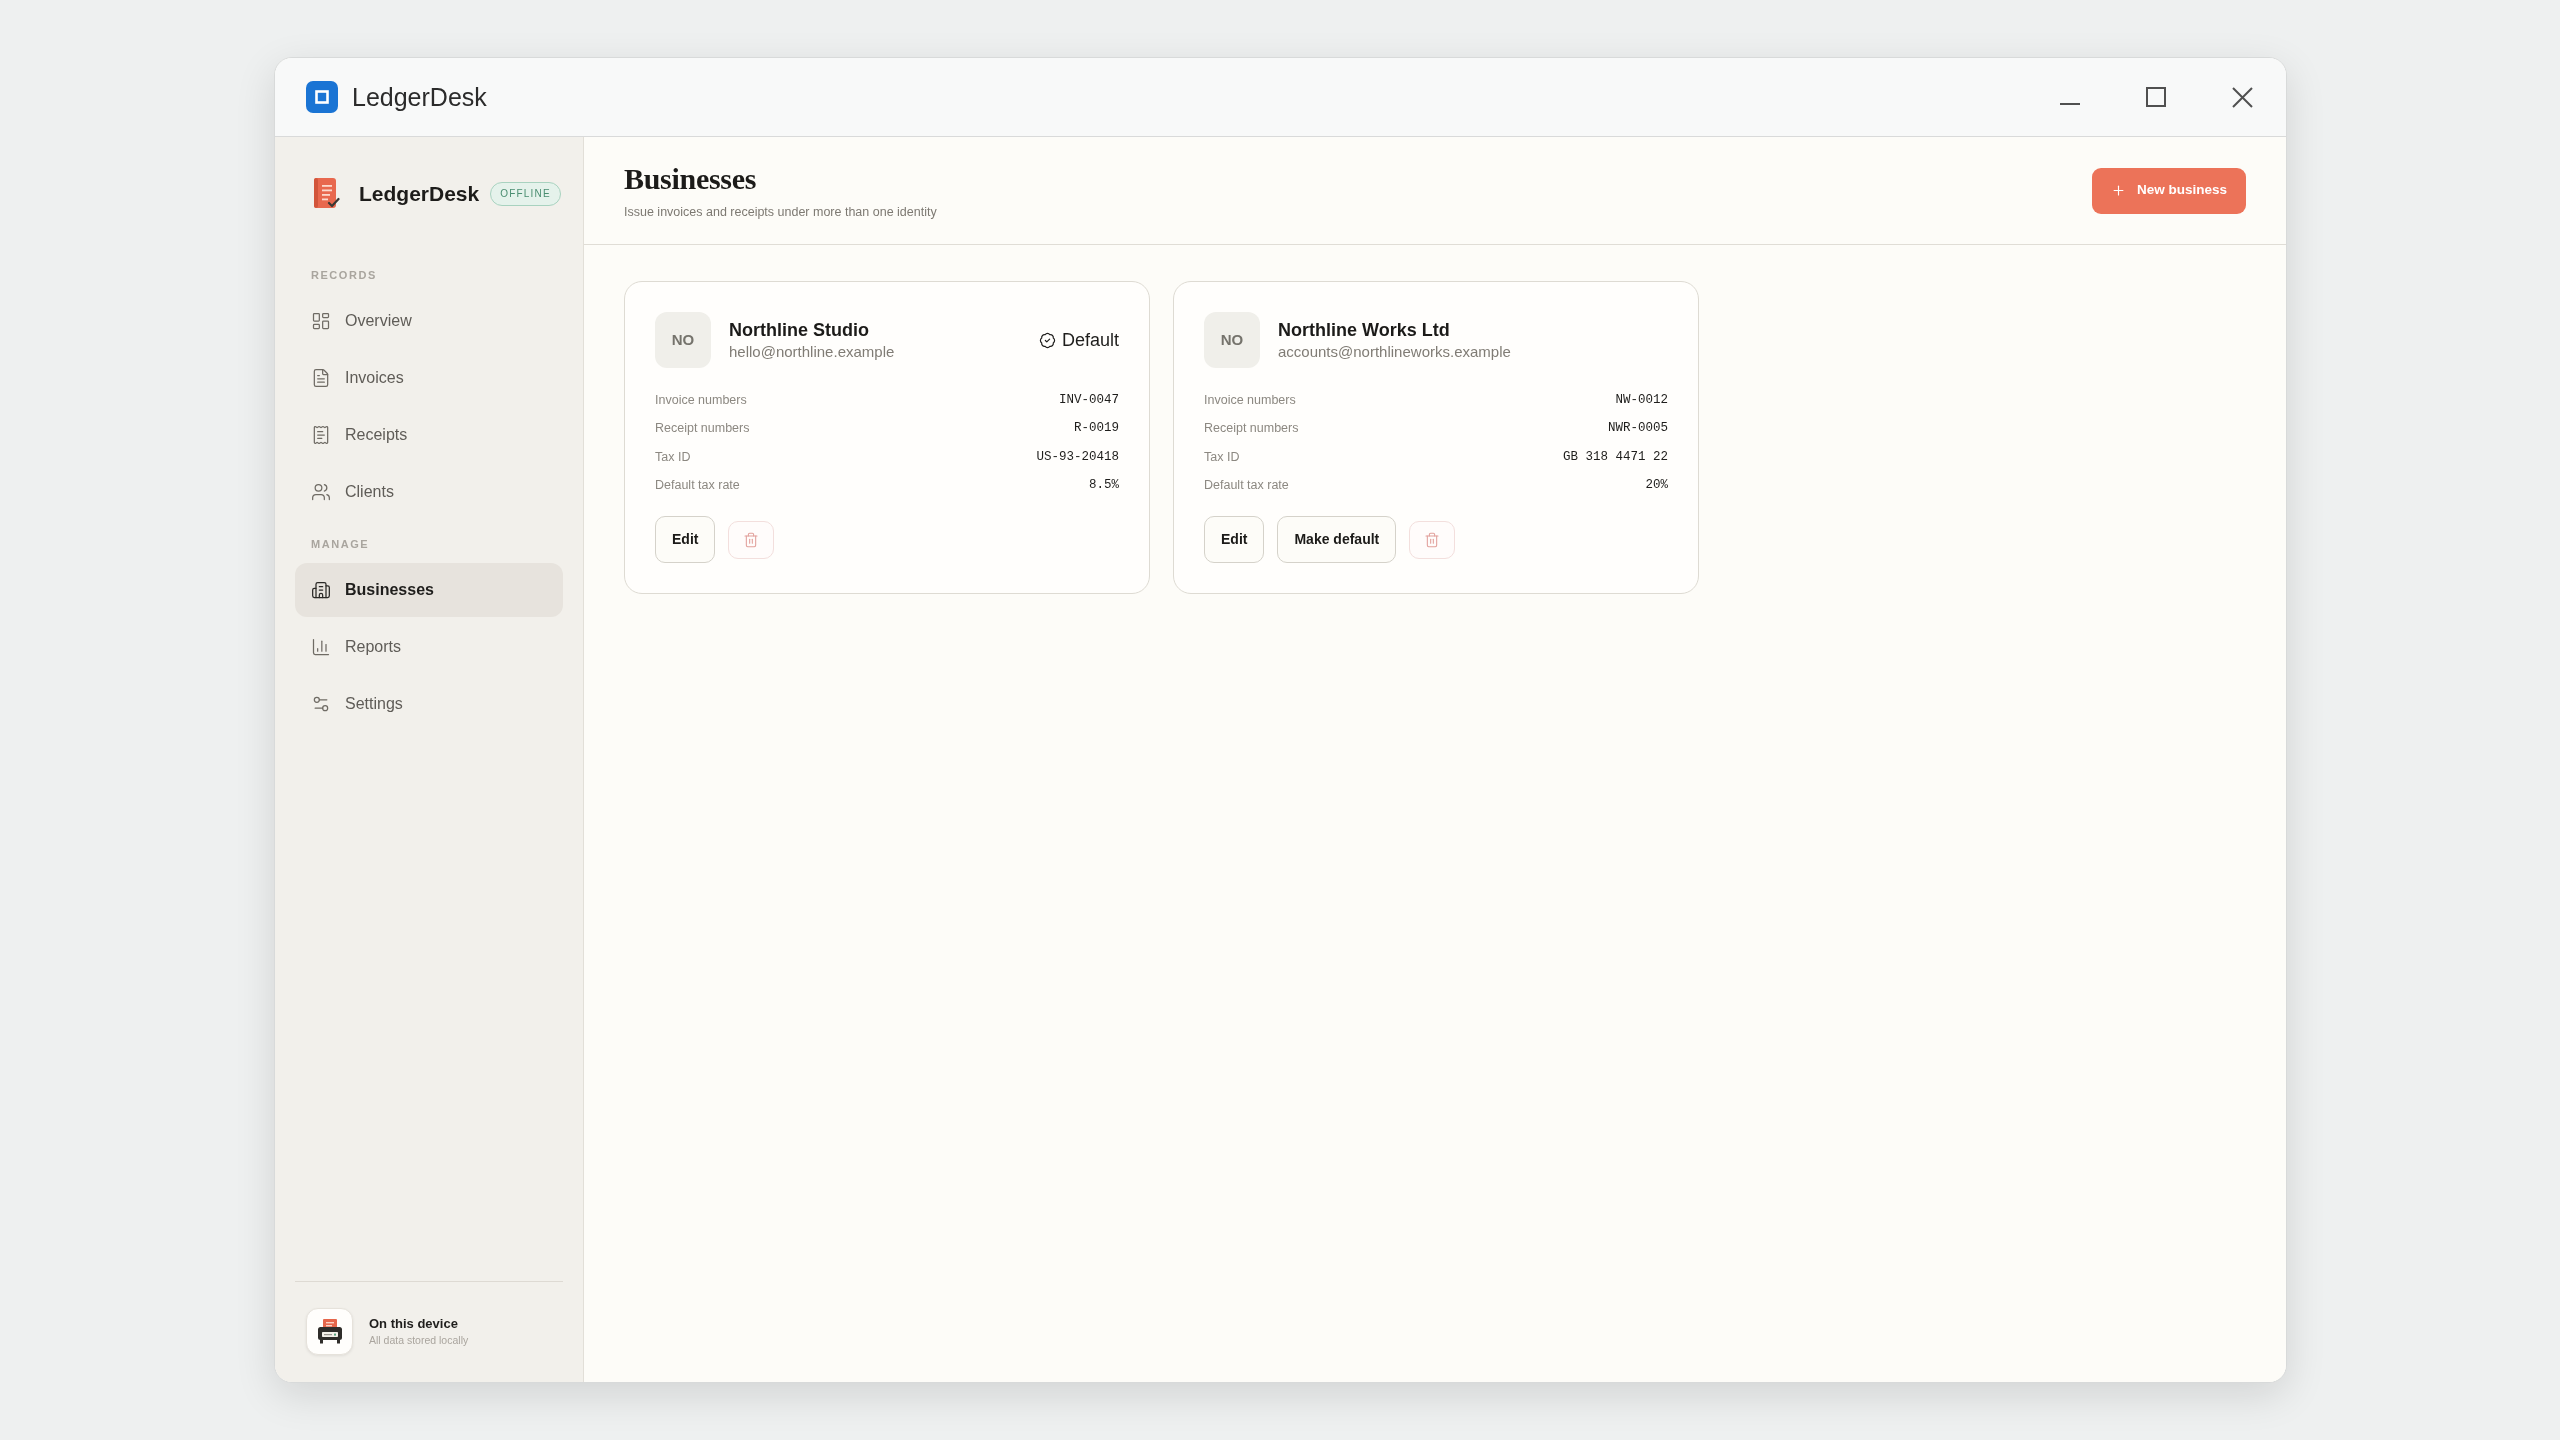 The height and width of the screenshot is (1440, 2560). I want to click on app-logo-icon, so click(322, 97).